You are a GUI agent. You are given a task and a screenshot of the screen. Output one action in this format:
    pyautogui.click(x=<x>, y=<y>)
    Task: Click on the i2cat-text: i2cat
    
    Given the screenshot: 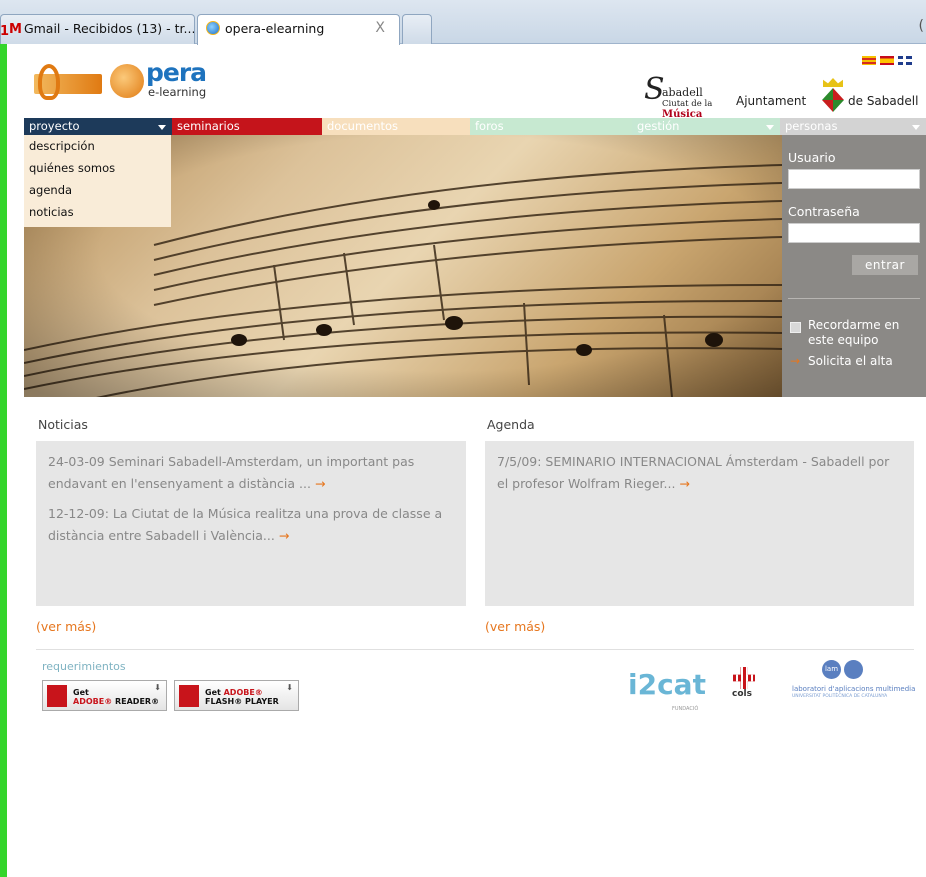 What is the action you would take?
    pyautogui.click(x=667, y=684)
    